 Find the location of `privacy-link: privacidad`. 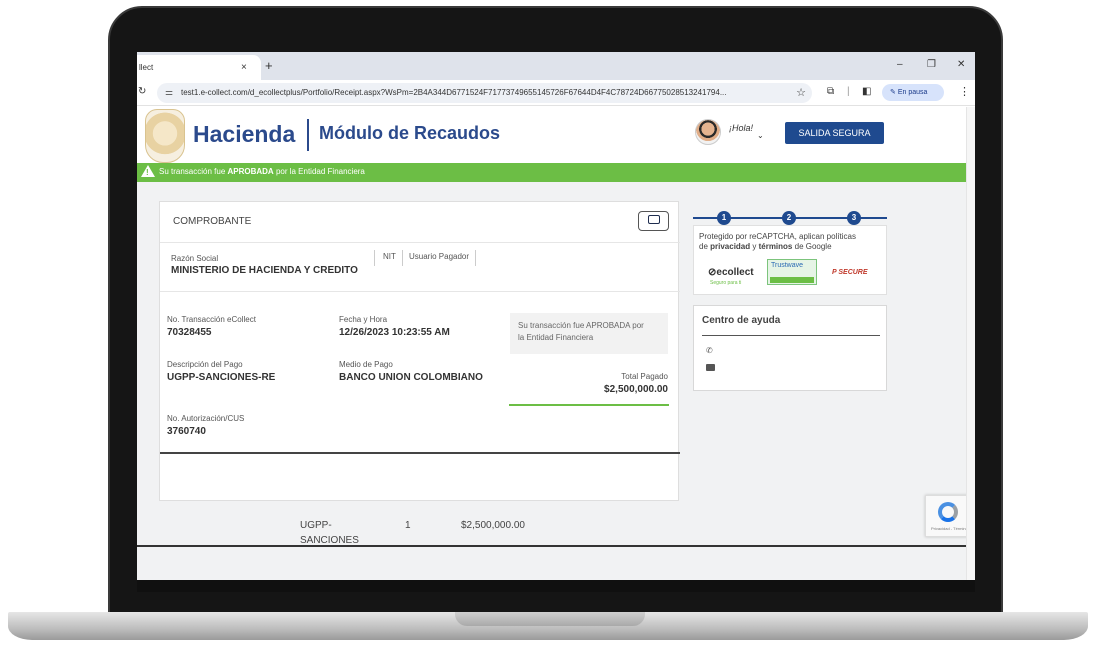

privacy-link: privacidad is located at coordinates (730, 246).